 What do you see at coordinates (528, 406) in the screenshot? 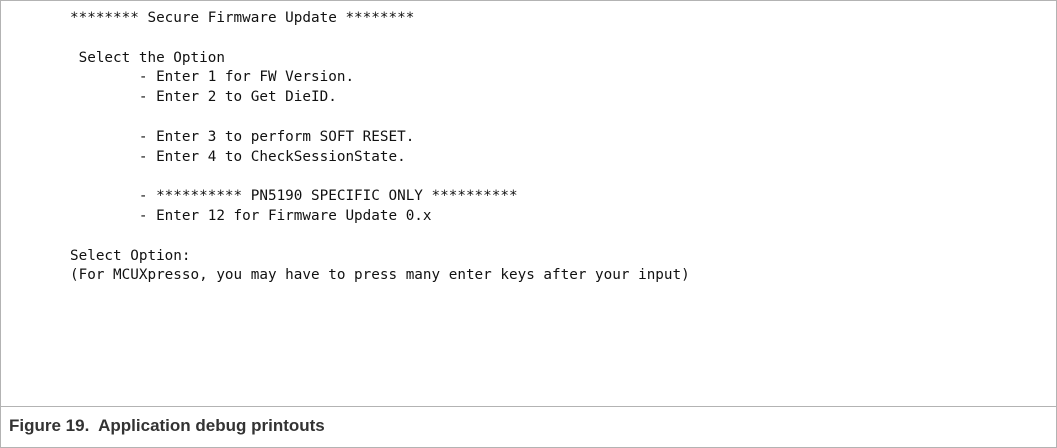
I see `caption-divider` at bounding box center [528, 406].